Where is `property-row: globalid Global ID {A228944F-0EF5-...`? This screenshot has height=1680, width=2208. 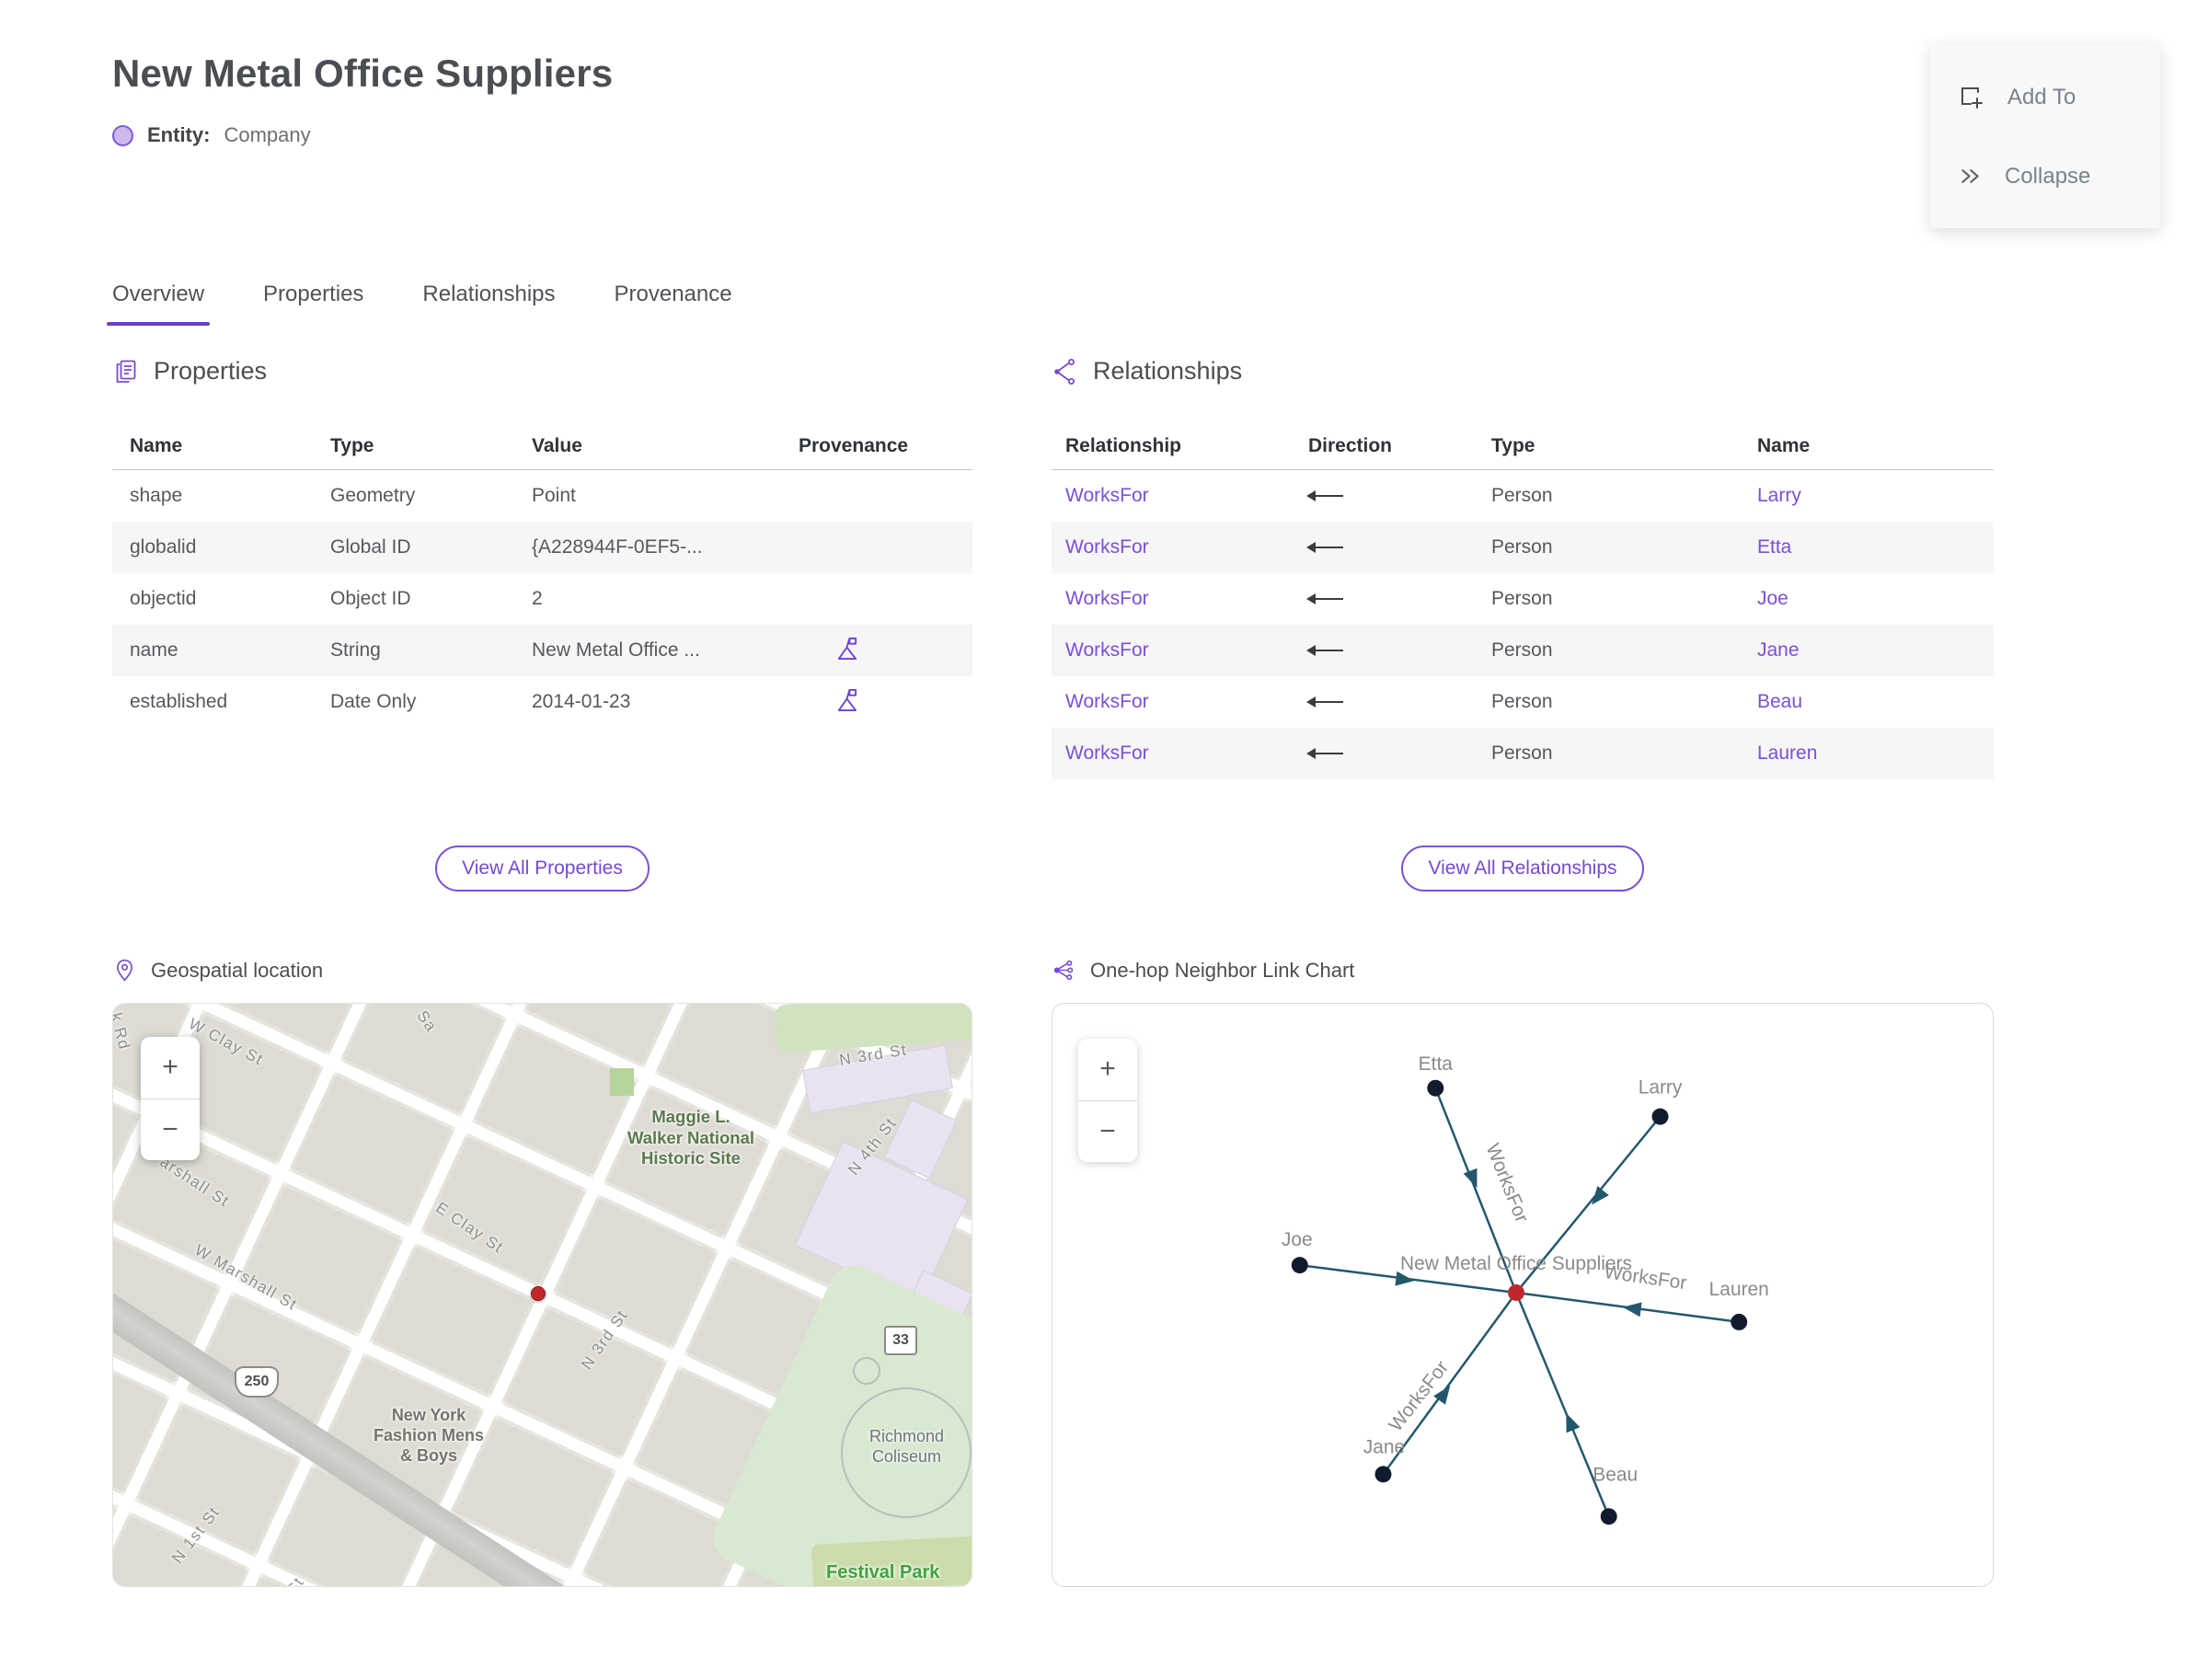 property-row: globalid Global ID {A228944F-0EF5-... is located at coordinates (542, 547).